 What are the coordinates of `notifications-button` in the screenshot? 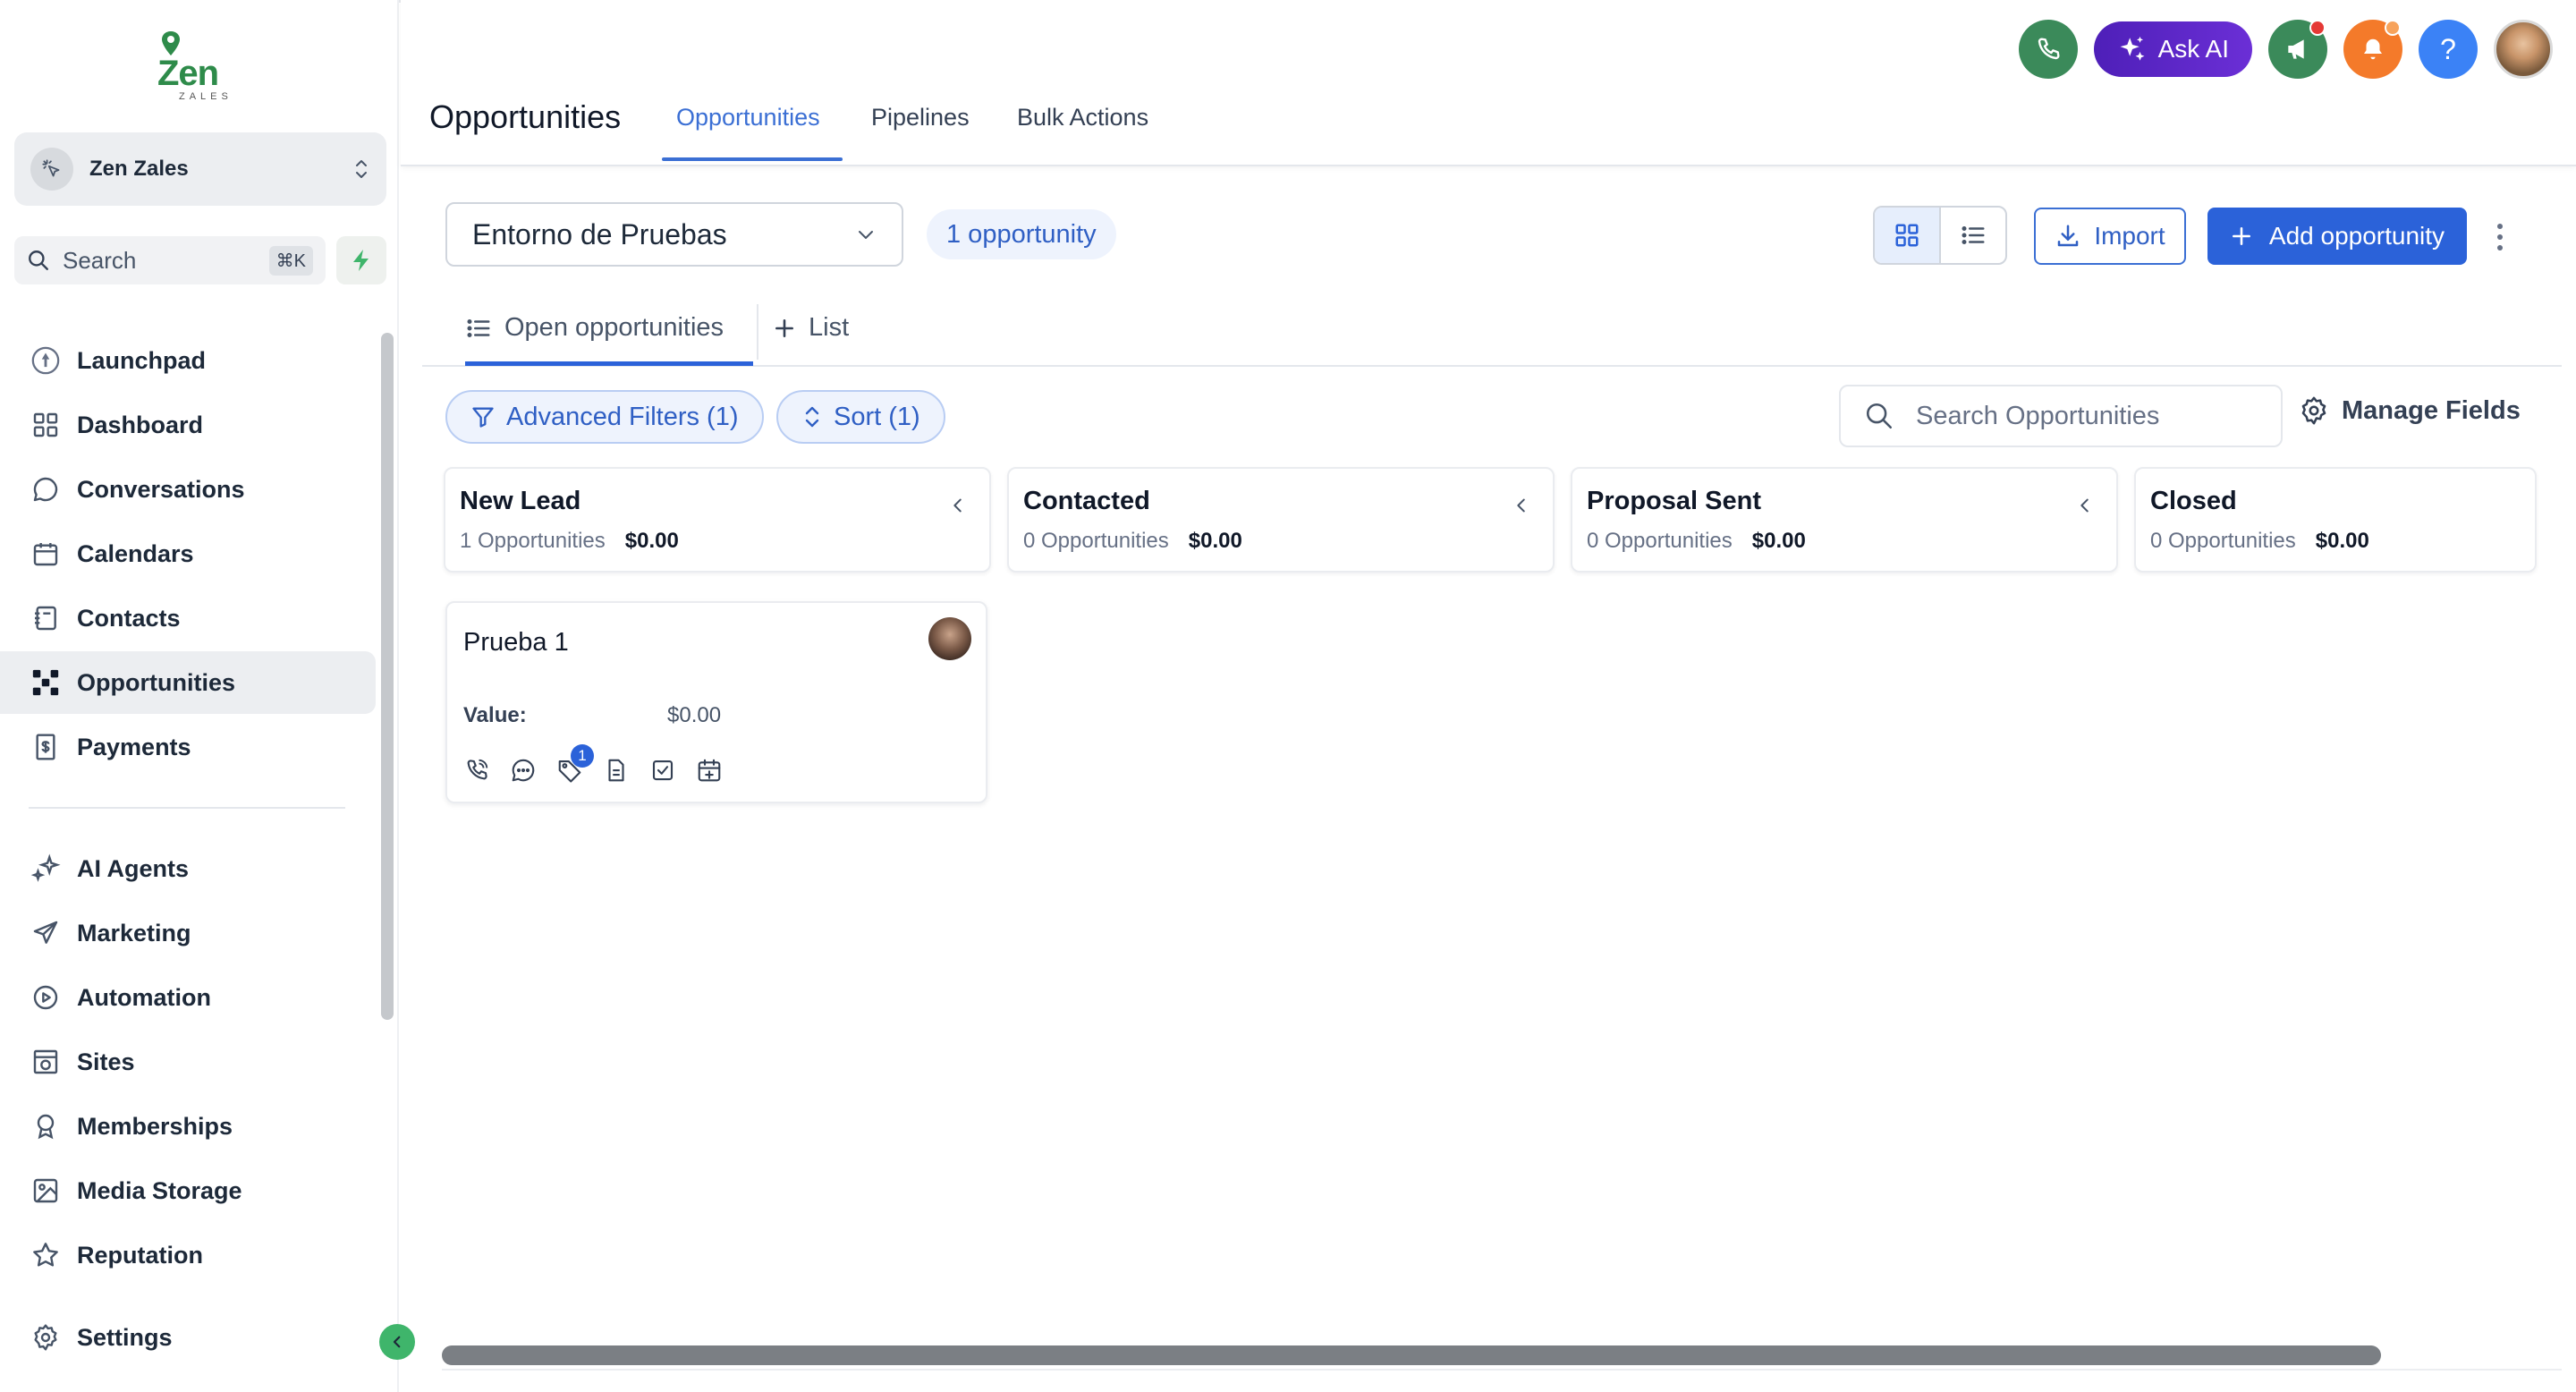 It's located at (2372, 49).